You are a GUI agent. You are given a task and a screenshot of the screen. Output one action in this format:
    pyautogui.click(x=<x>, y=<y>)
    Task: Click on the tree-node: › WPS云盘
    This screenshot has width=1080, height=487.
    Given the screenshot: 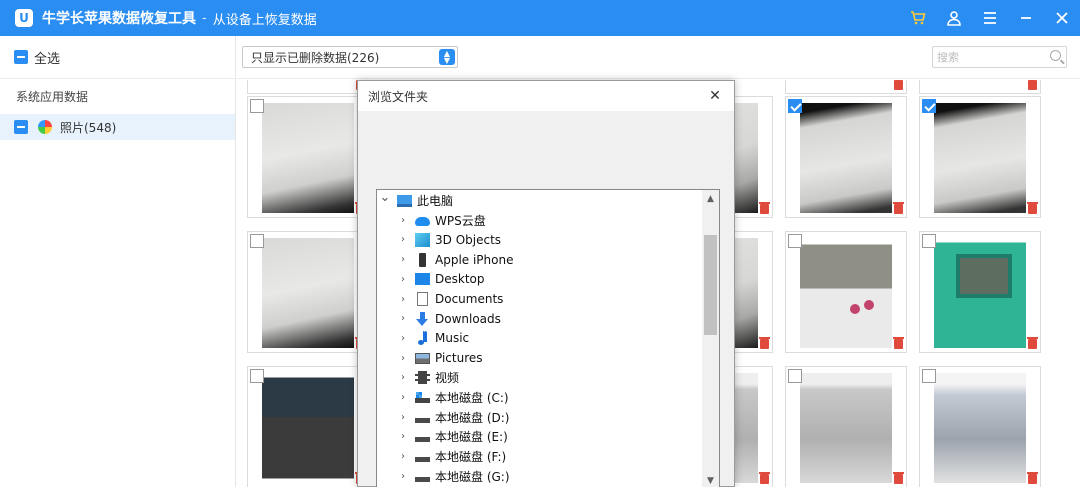 What is the action you would take?
    pyautogui.click(x=441, y=220)
    